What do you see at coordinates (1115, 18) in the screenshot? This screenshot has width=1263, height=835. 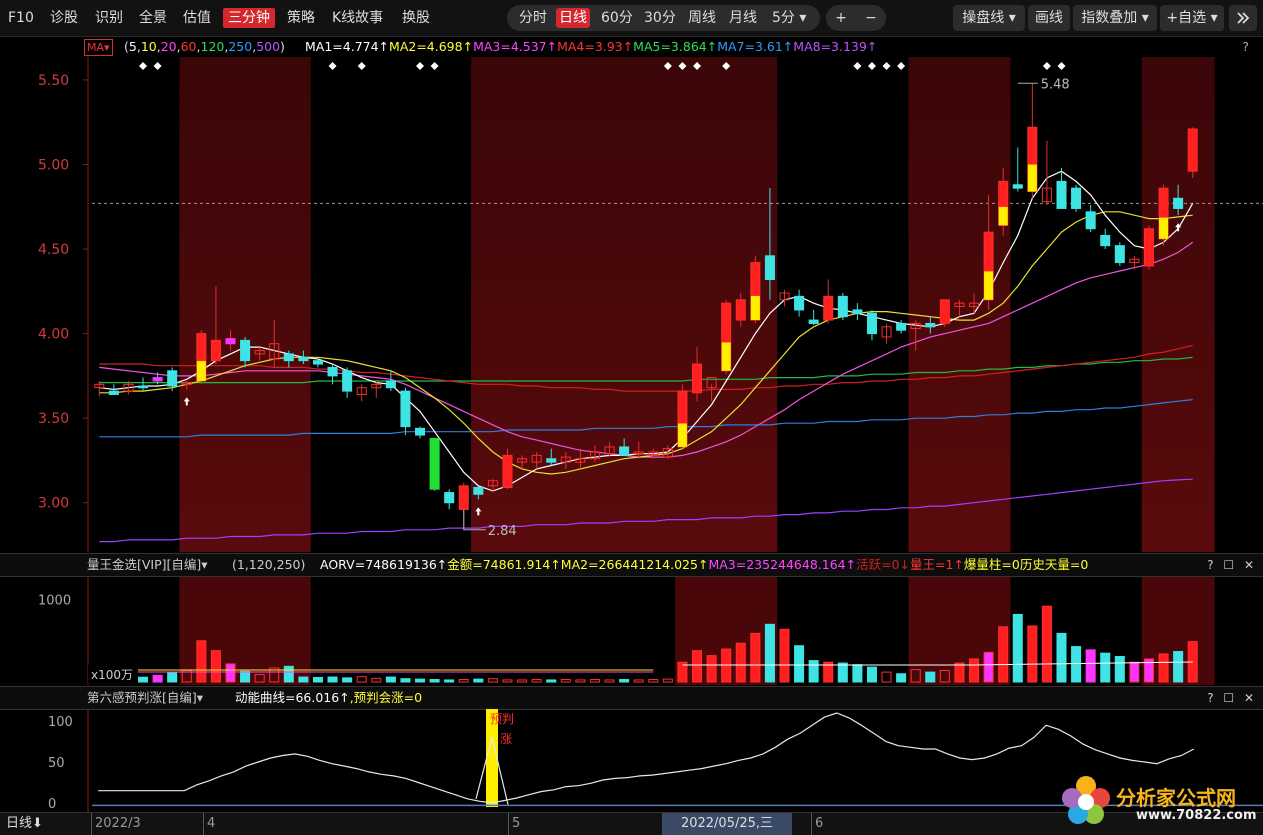 I see `index-overlay-dropdown: 指数叠加 ▾` at bounding box center [1115, 18].